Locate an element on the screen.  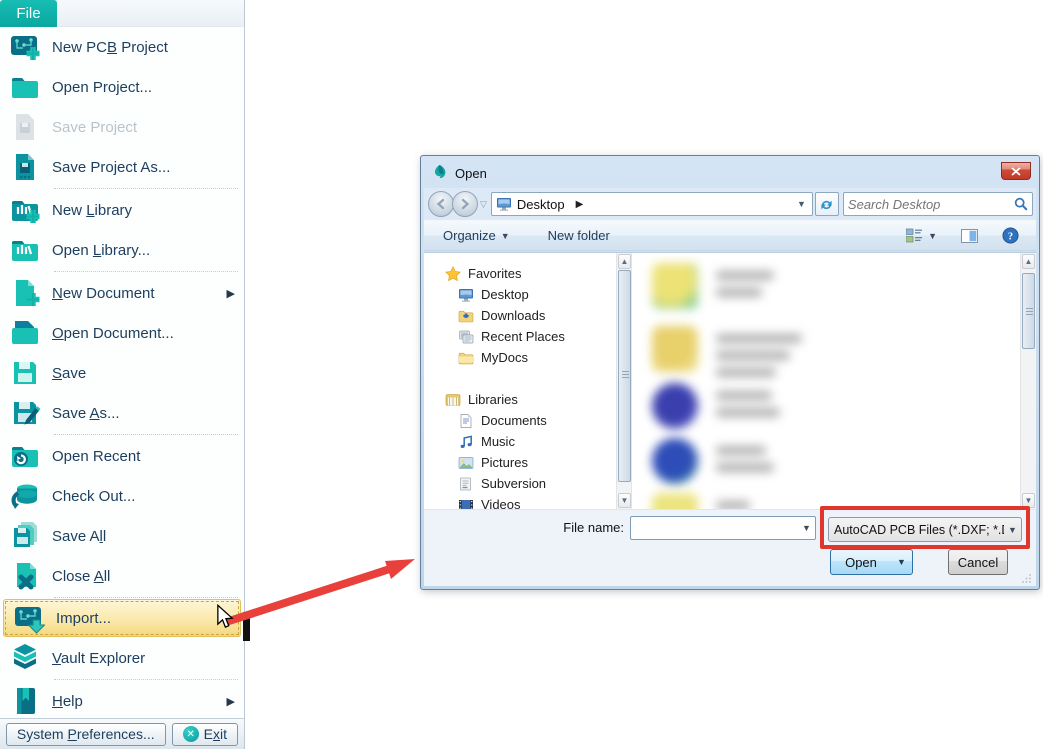
search-icon is located at coordinates (1021, 204).